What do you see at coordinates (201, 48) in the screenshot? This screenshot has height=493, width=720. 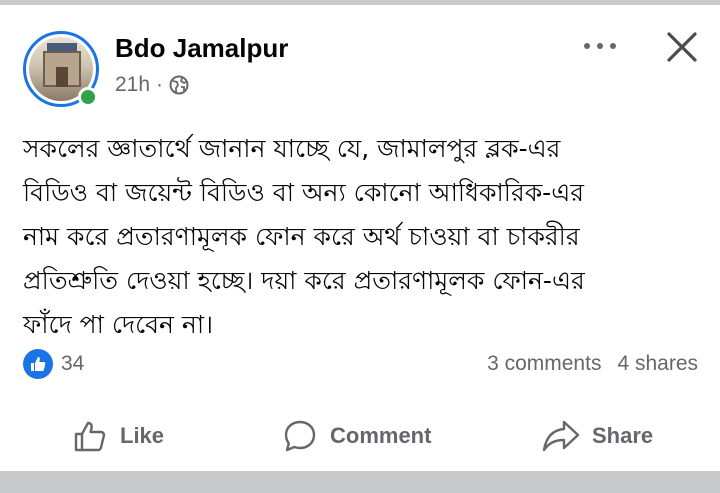 I see `page-name: Bdo Jamalpur` at bounding box center [201, 48].